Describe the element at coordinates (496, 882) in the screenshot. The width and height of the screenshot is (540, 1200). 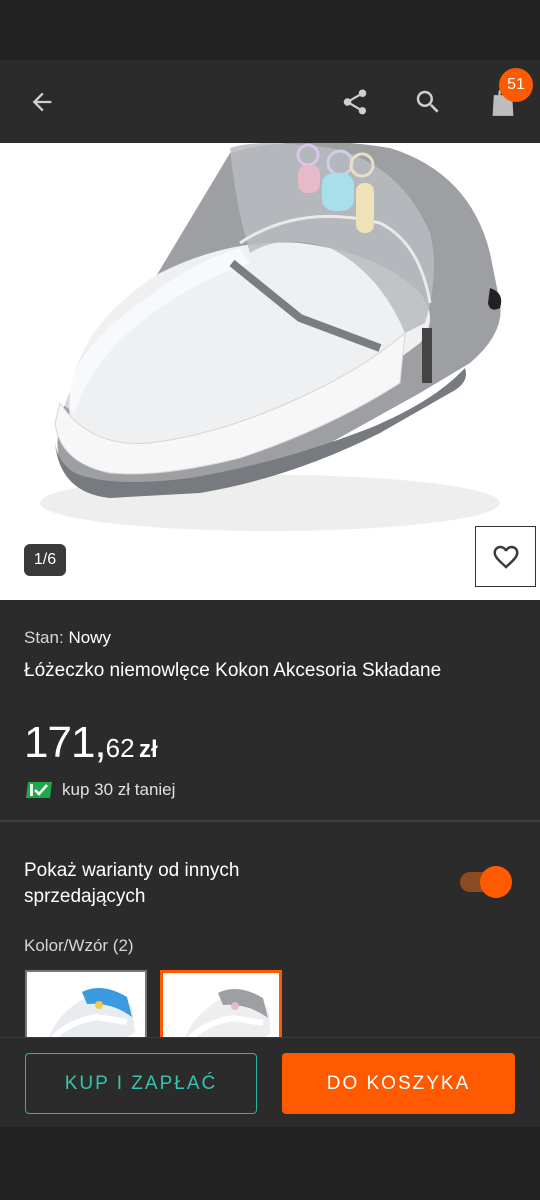
I see `toggle-knob` at that location.